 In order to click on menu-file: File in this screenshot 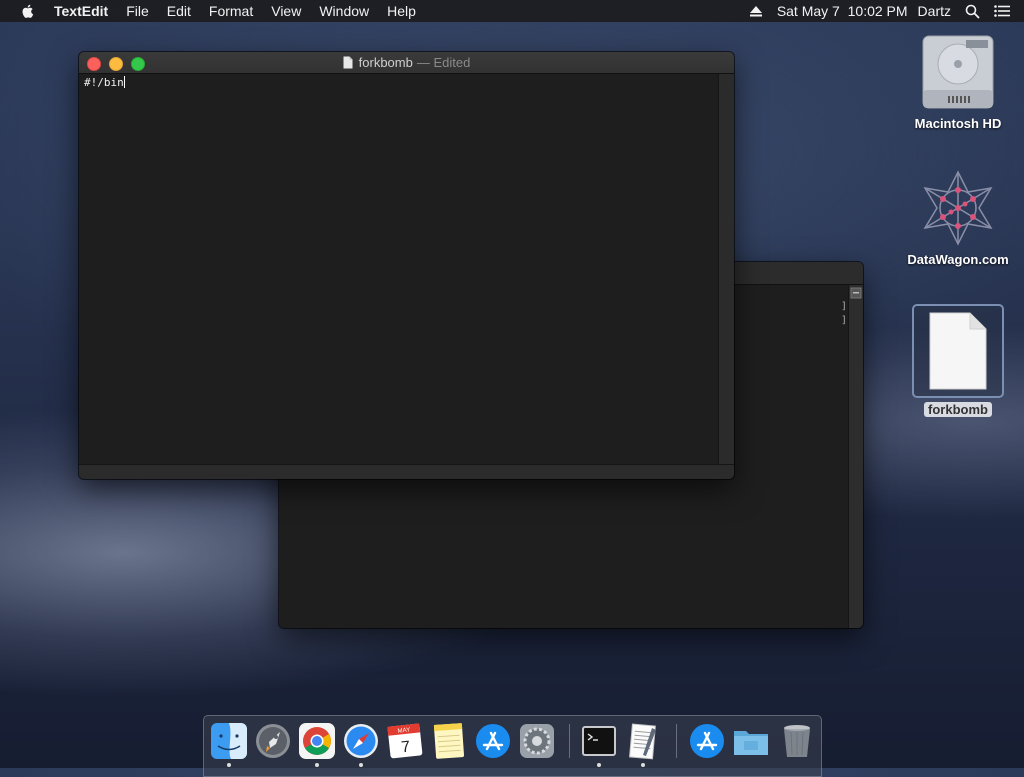, I will do `click(137, 11)`.